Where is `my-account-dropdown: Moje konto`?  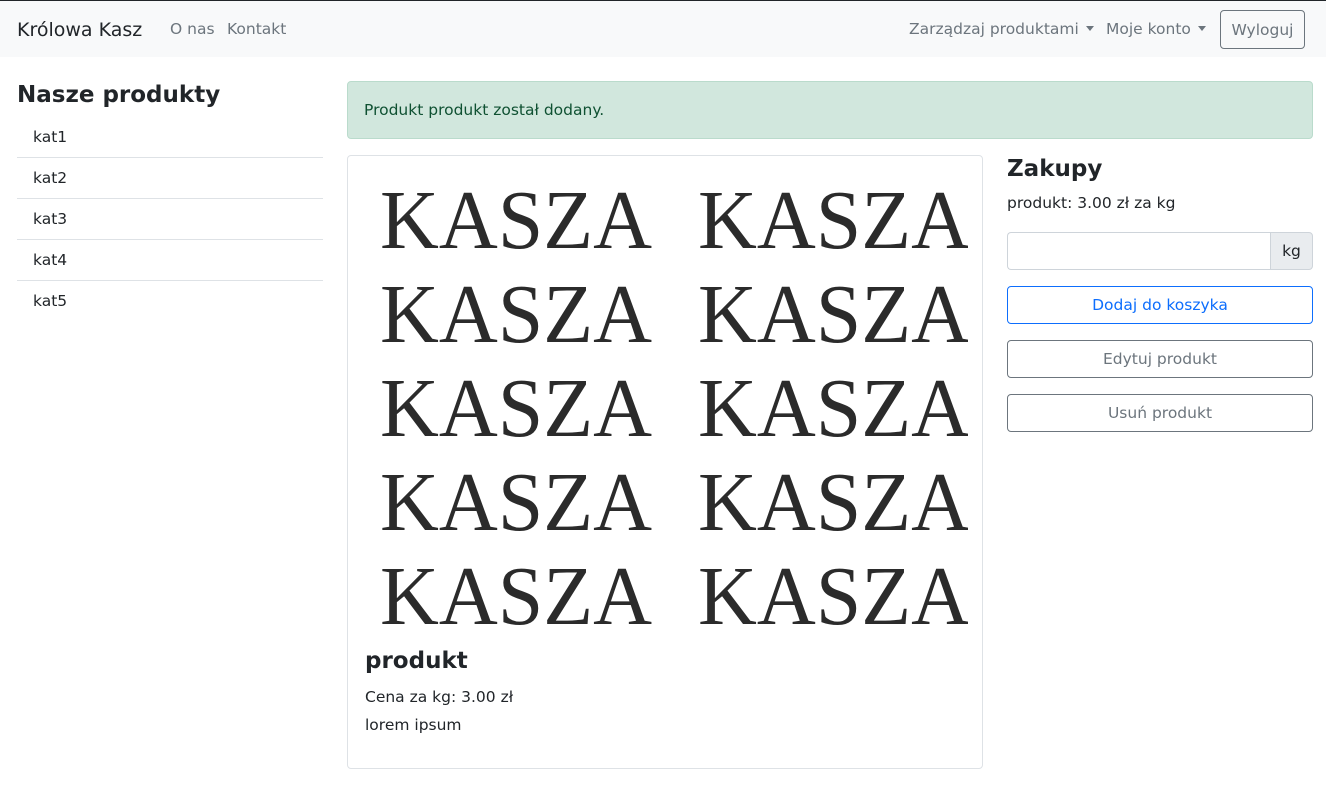 my-account-dropdown: Moje konto is located at coordinates (1156, 29).